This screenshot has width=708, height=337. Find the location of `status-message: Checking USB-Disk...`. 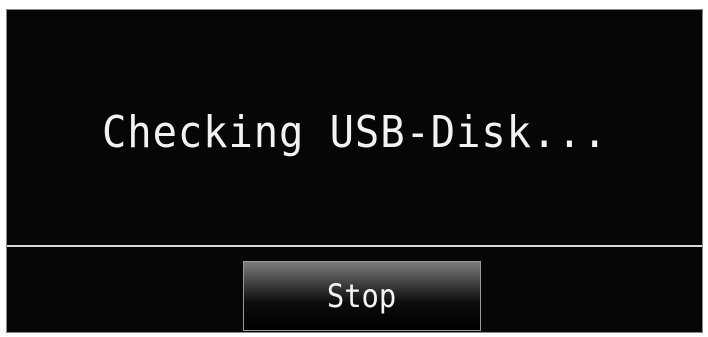

status-message: Checking USB-Disk... is located at coordinates (354, 132).